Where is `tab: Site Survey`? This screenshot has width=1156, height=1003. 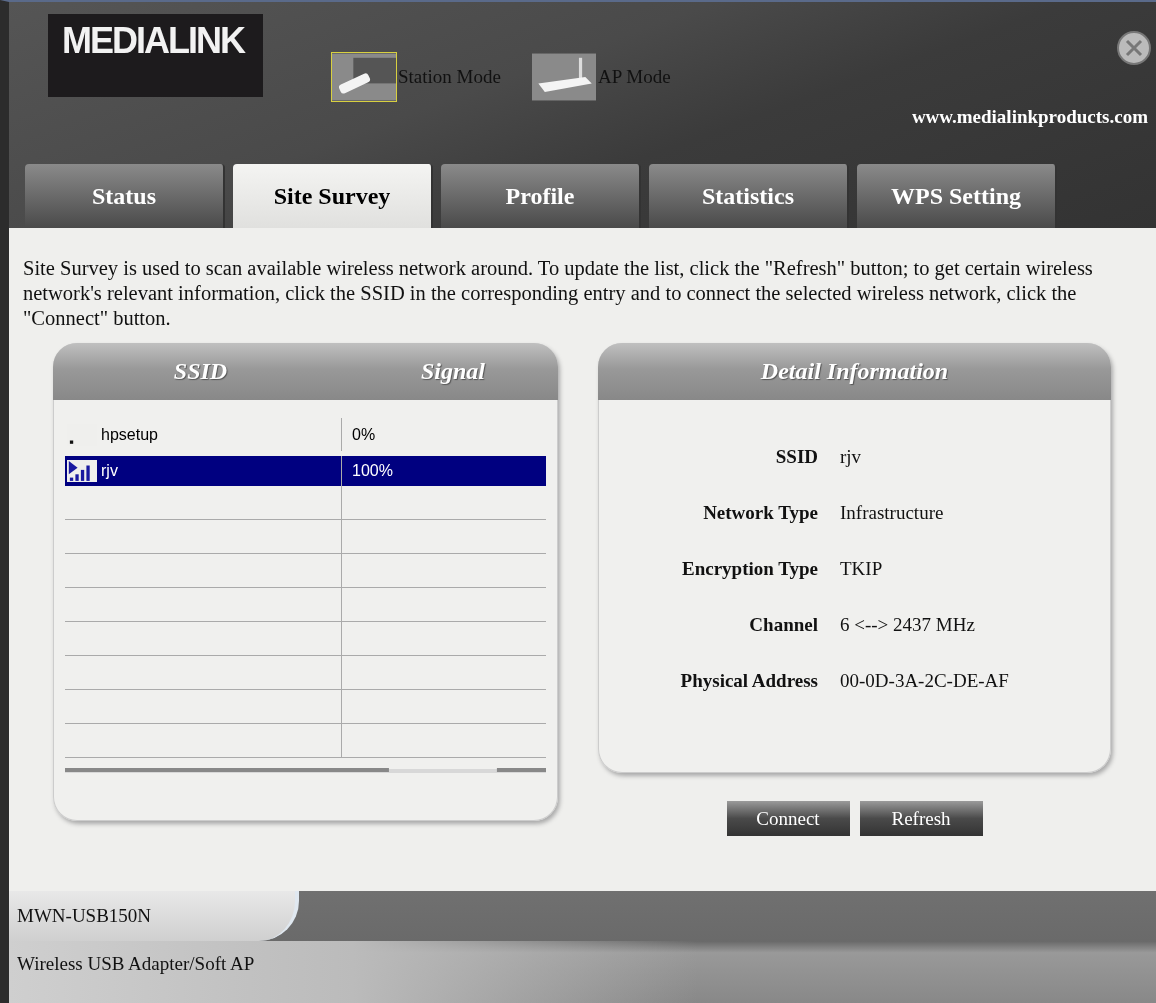 tab: Site Survey is located at coordinates (333, 196).